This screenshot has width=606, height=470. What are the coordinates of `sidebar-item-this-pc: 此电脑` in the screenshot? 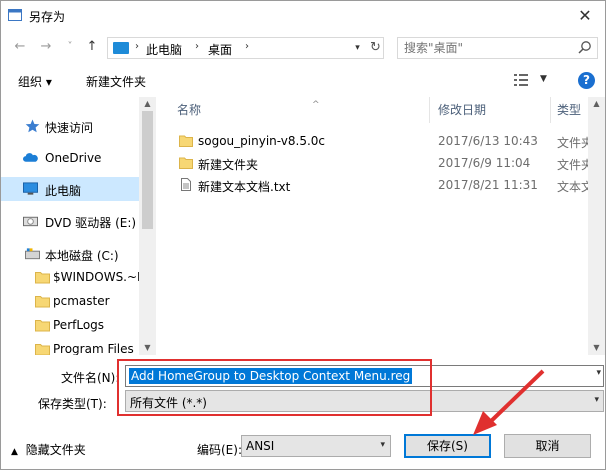 It's located at (70, 189).